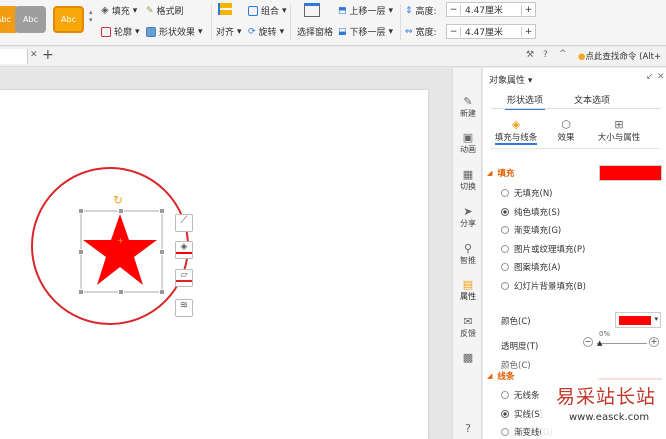  Describe the element at coordinates (543, 286) in the screenshot. I see `fill-option-slide-bg: 幻灯片背景填充(B)` at that location.